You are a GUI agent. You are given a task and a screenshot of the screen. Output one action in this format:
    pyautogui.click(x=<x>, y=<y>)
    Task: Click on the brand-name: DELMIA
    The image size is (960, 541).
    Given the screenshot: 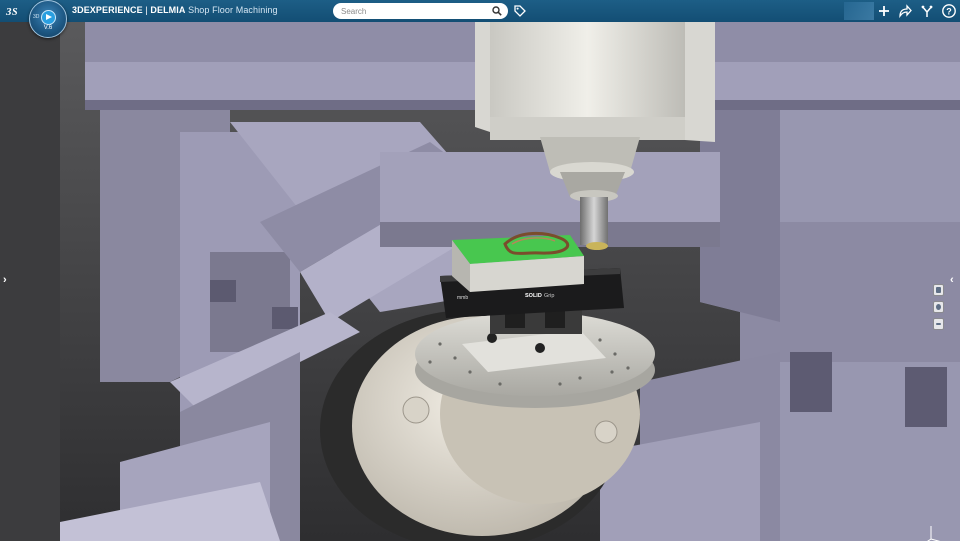 What is the action you would take?
    pyautogui.click(x=168, y=10)
    